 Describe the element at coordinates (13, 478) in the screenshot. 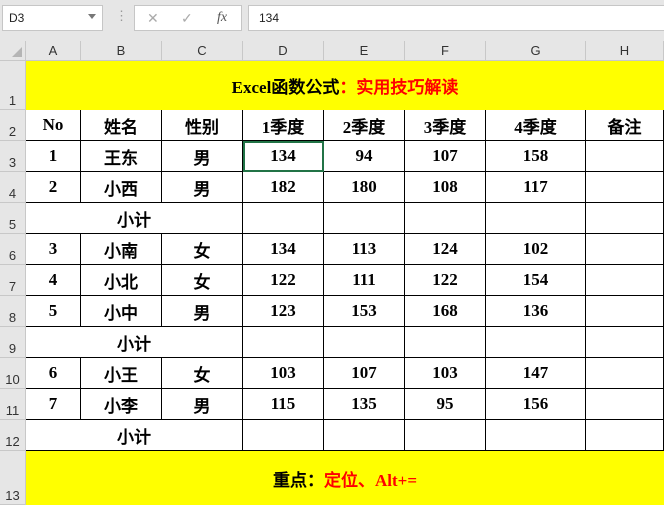

I see `row-header-13: 13` at that location.